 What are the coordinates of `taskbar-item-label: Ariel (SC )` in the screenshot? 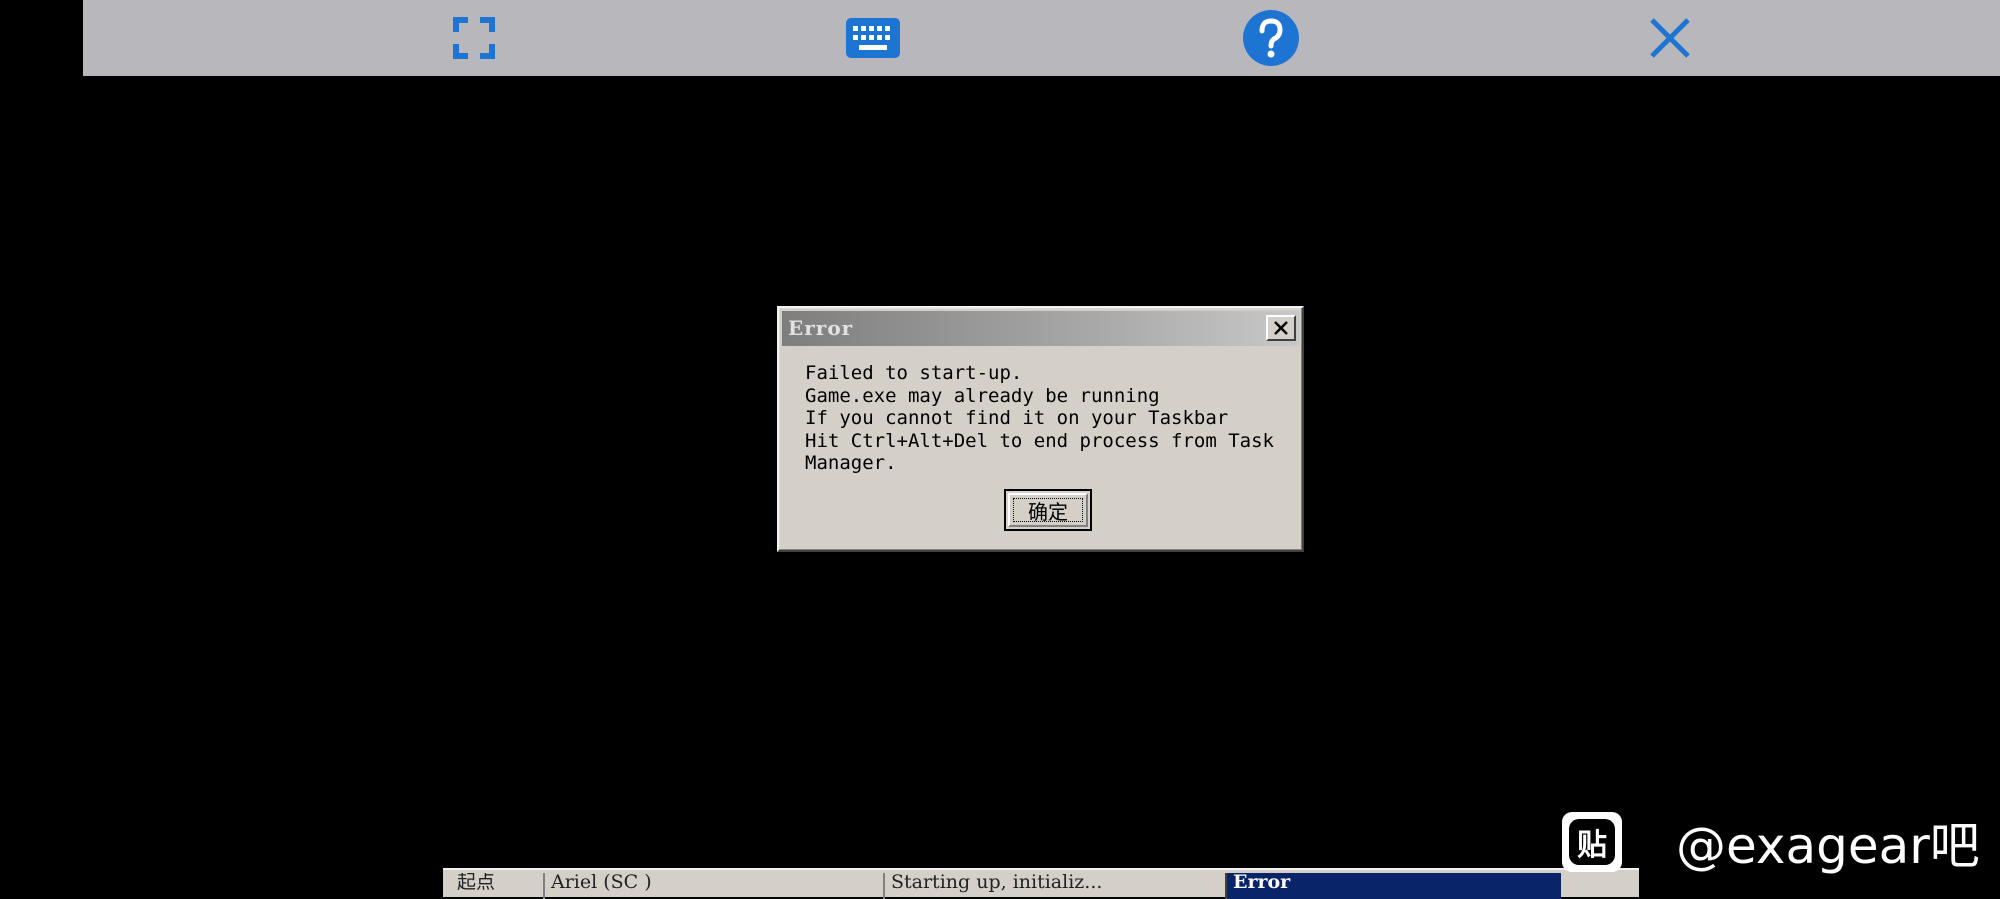 It's located at (601, 883).